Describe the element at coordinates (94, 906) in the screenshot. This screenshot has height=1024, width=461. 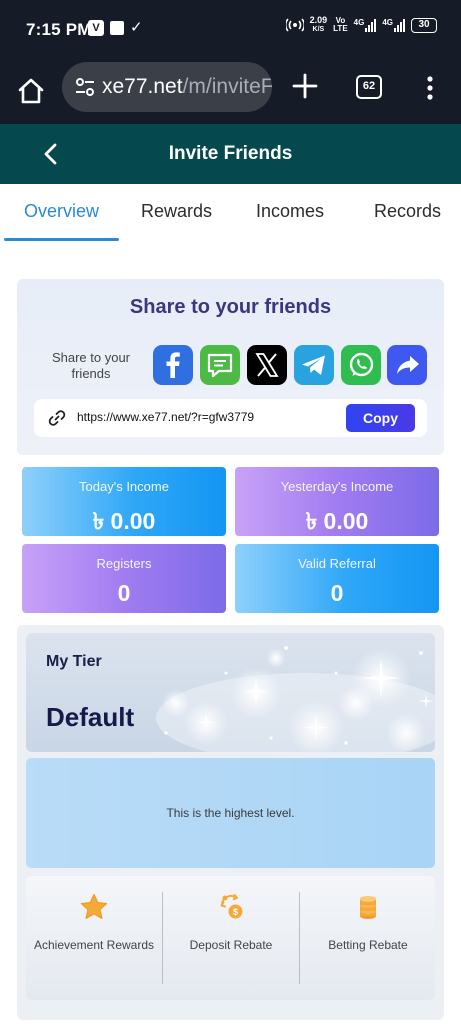
I see `star-icon` at that location.